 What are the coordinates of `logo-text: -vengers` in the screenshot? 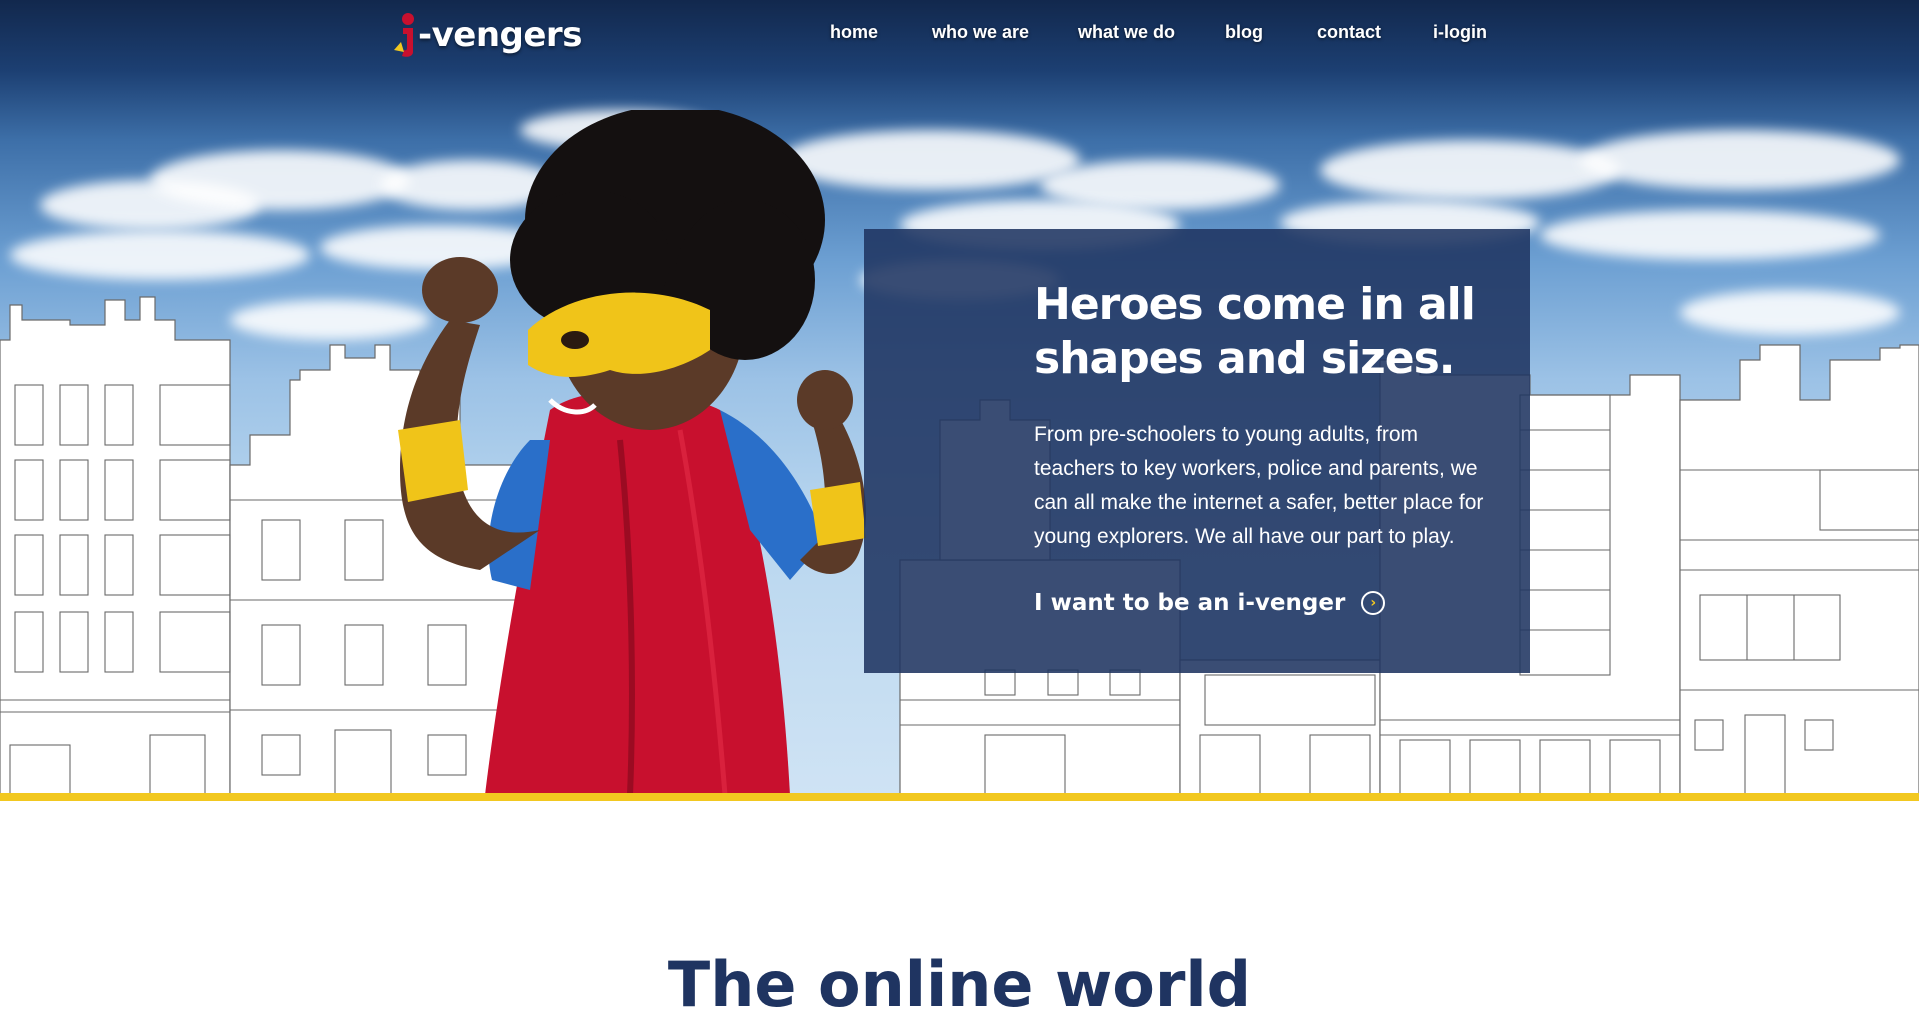 It's located at (500, 35).